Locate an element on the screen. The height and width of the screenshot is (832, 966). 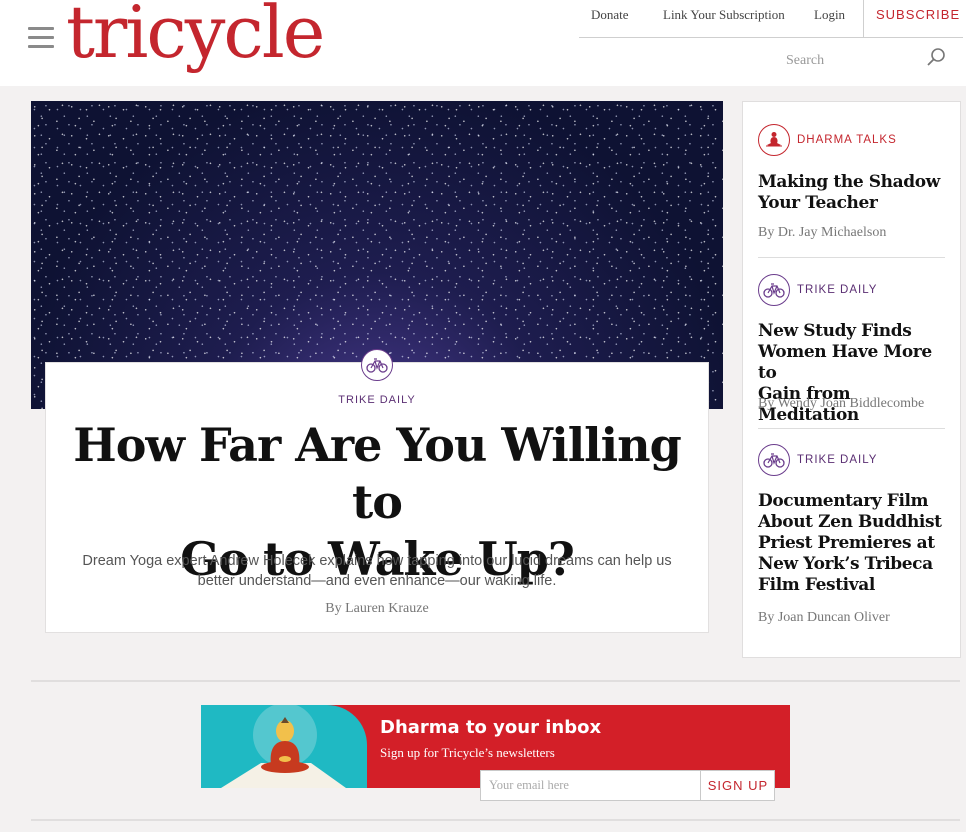
sidebar-article-title: Making the Shadow Your Teacher is located at coordinates (853, 193).